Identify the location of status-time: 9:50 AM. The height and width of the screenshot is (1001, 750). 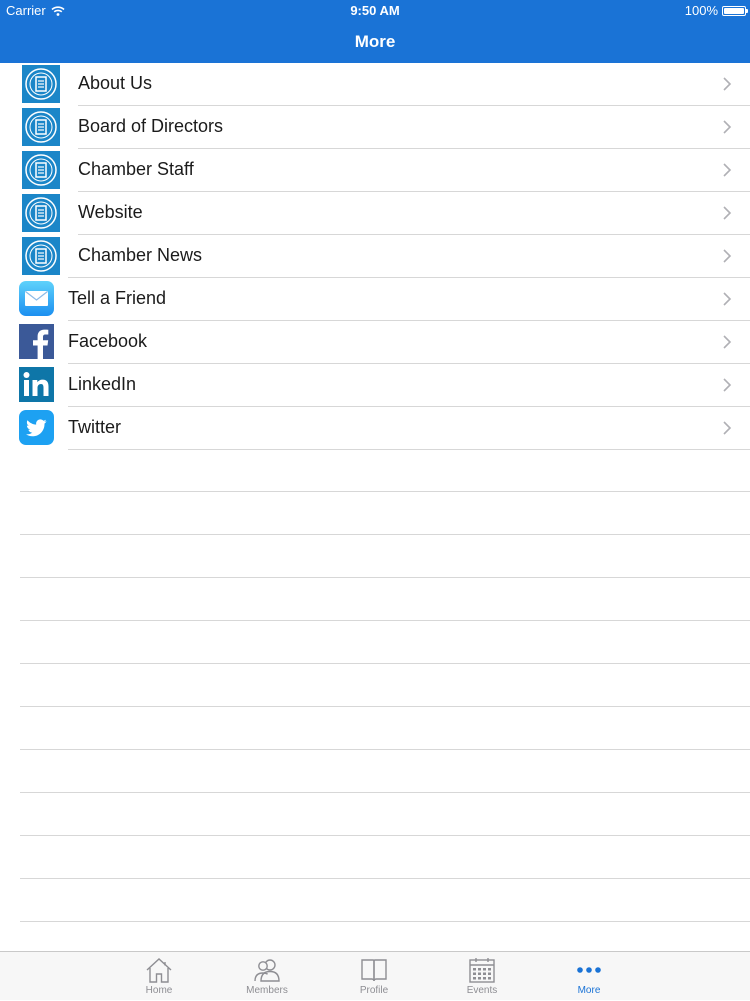
(375, 10).